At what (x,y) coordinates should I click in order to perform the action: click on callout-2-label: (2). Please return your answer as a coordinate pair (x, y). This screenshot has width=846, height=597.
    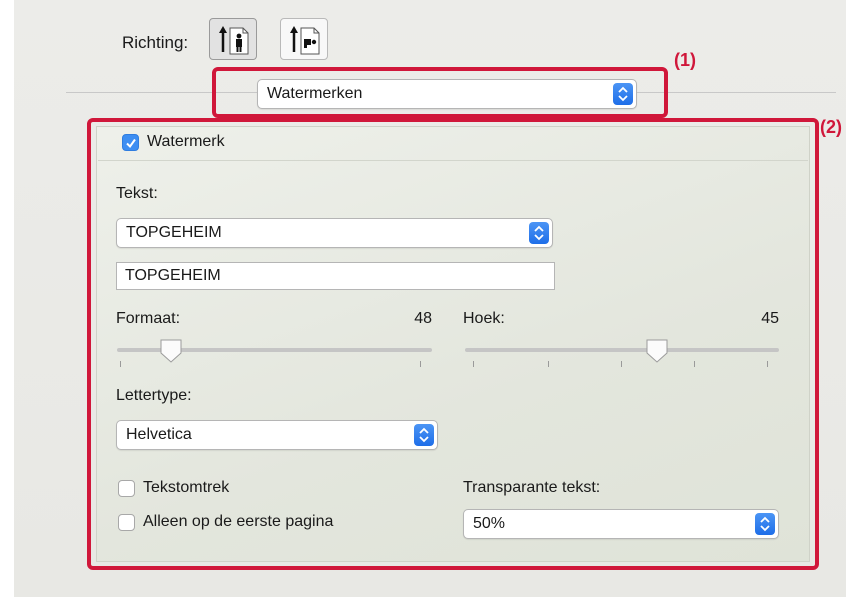
    Looking at the image, I should click on (831, 127).